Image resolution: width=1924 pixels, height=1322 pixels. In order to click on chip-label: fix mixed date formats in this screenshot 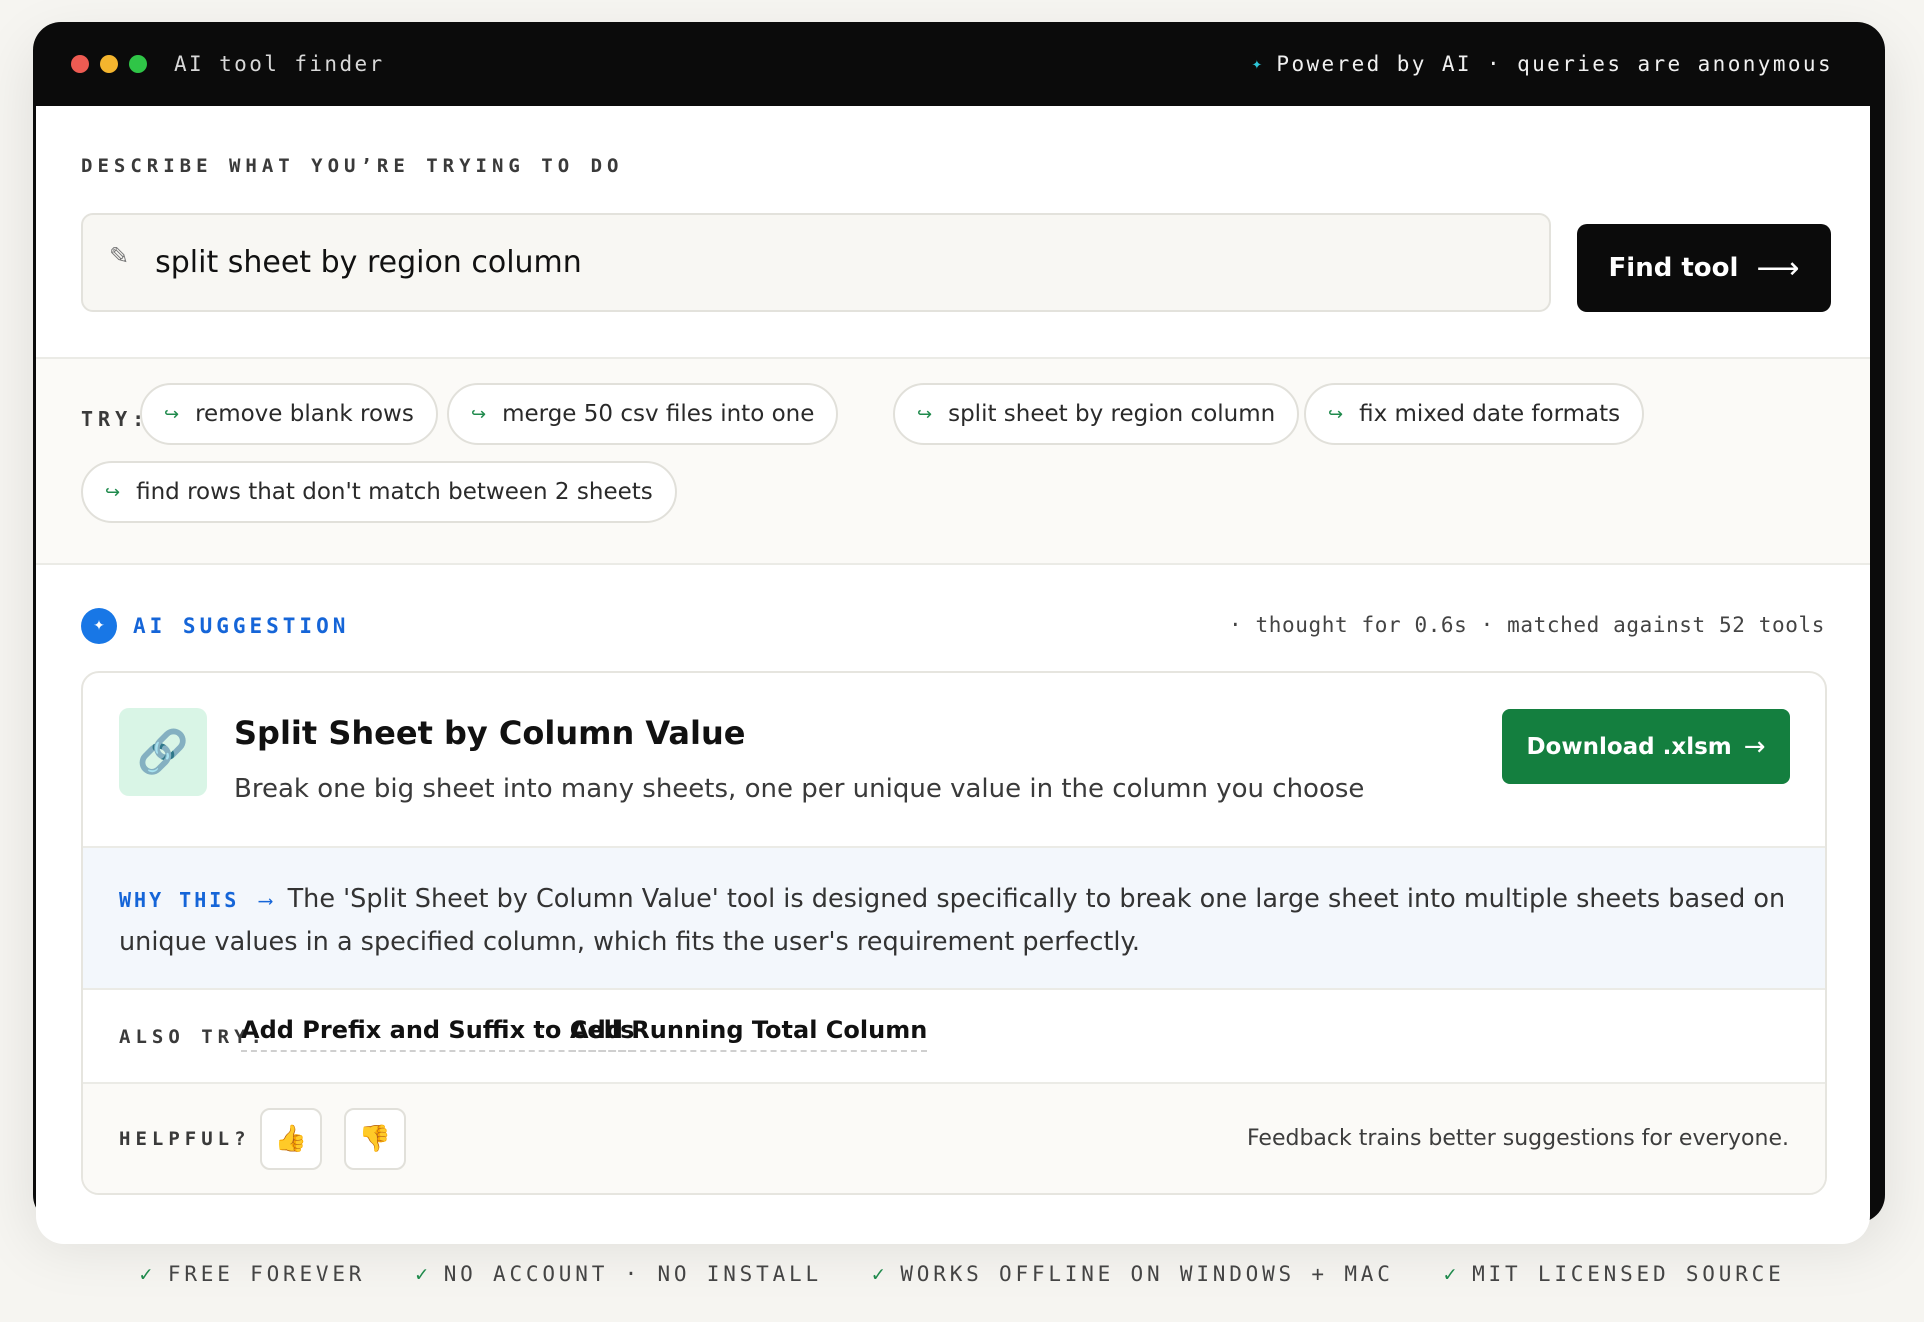, I will do `click(1490, 414)`.